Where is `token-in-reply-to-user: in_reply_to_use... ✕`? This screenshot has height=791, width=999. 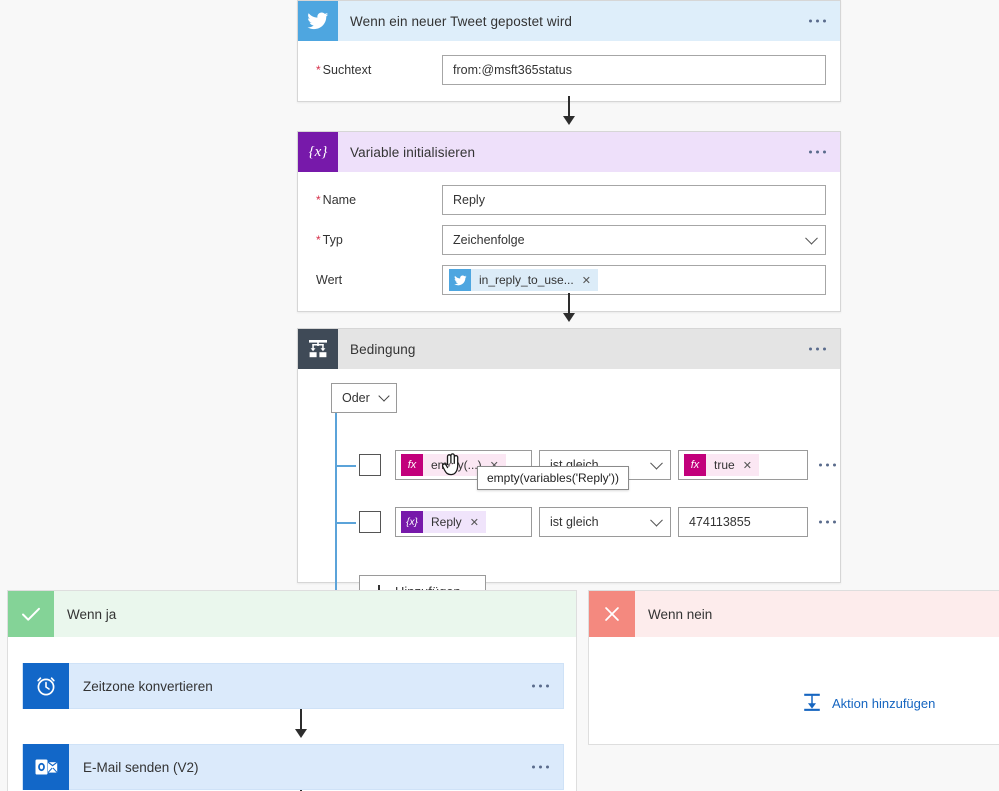 token-in-reply-to-user: in_reply_to_use... ✕ is located at coordinates (523, 280).